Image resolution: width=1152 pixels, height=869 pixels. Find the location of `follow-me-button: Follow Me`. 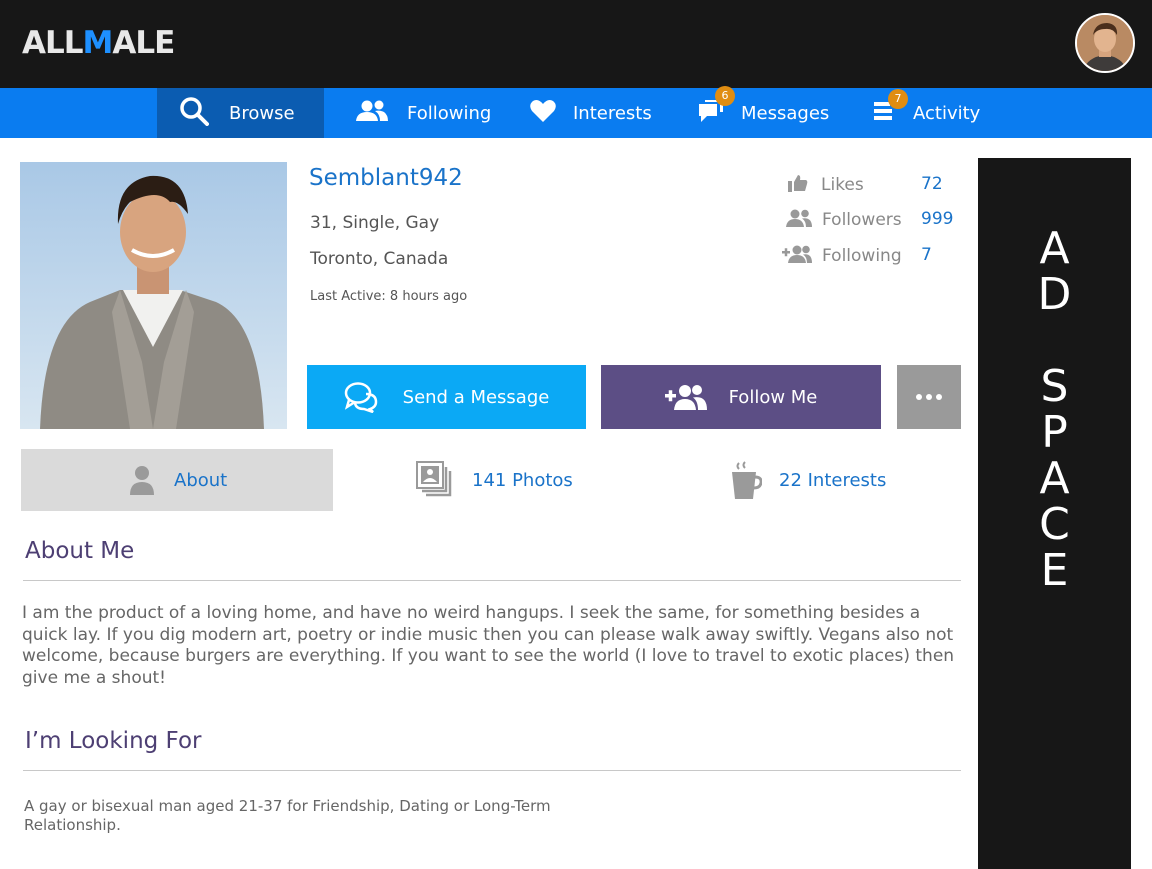

follow-me-button: Follow Me is located at coordinates (741, 397).